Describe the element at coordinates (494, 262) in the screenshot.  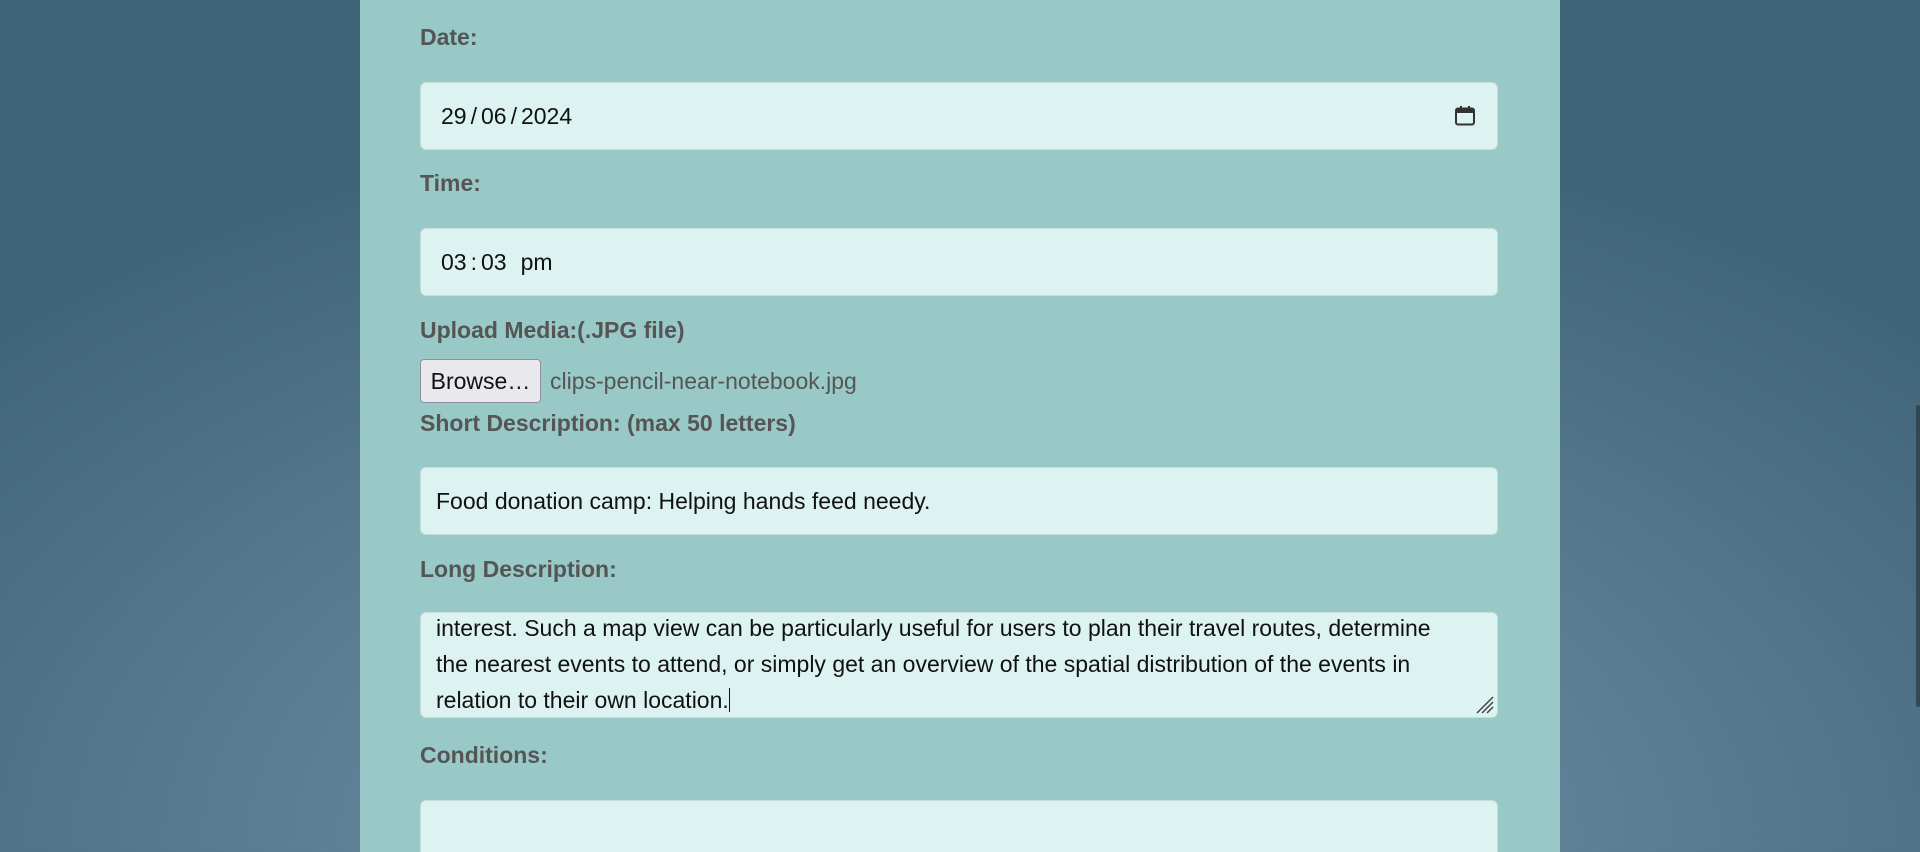
I see `time-minute: 03` at that location.